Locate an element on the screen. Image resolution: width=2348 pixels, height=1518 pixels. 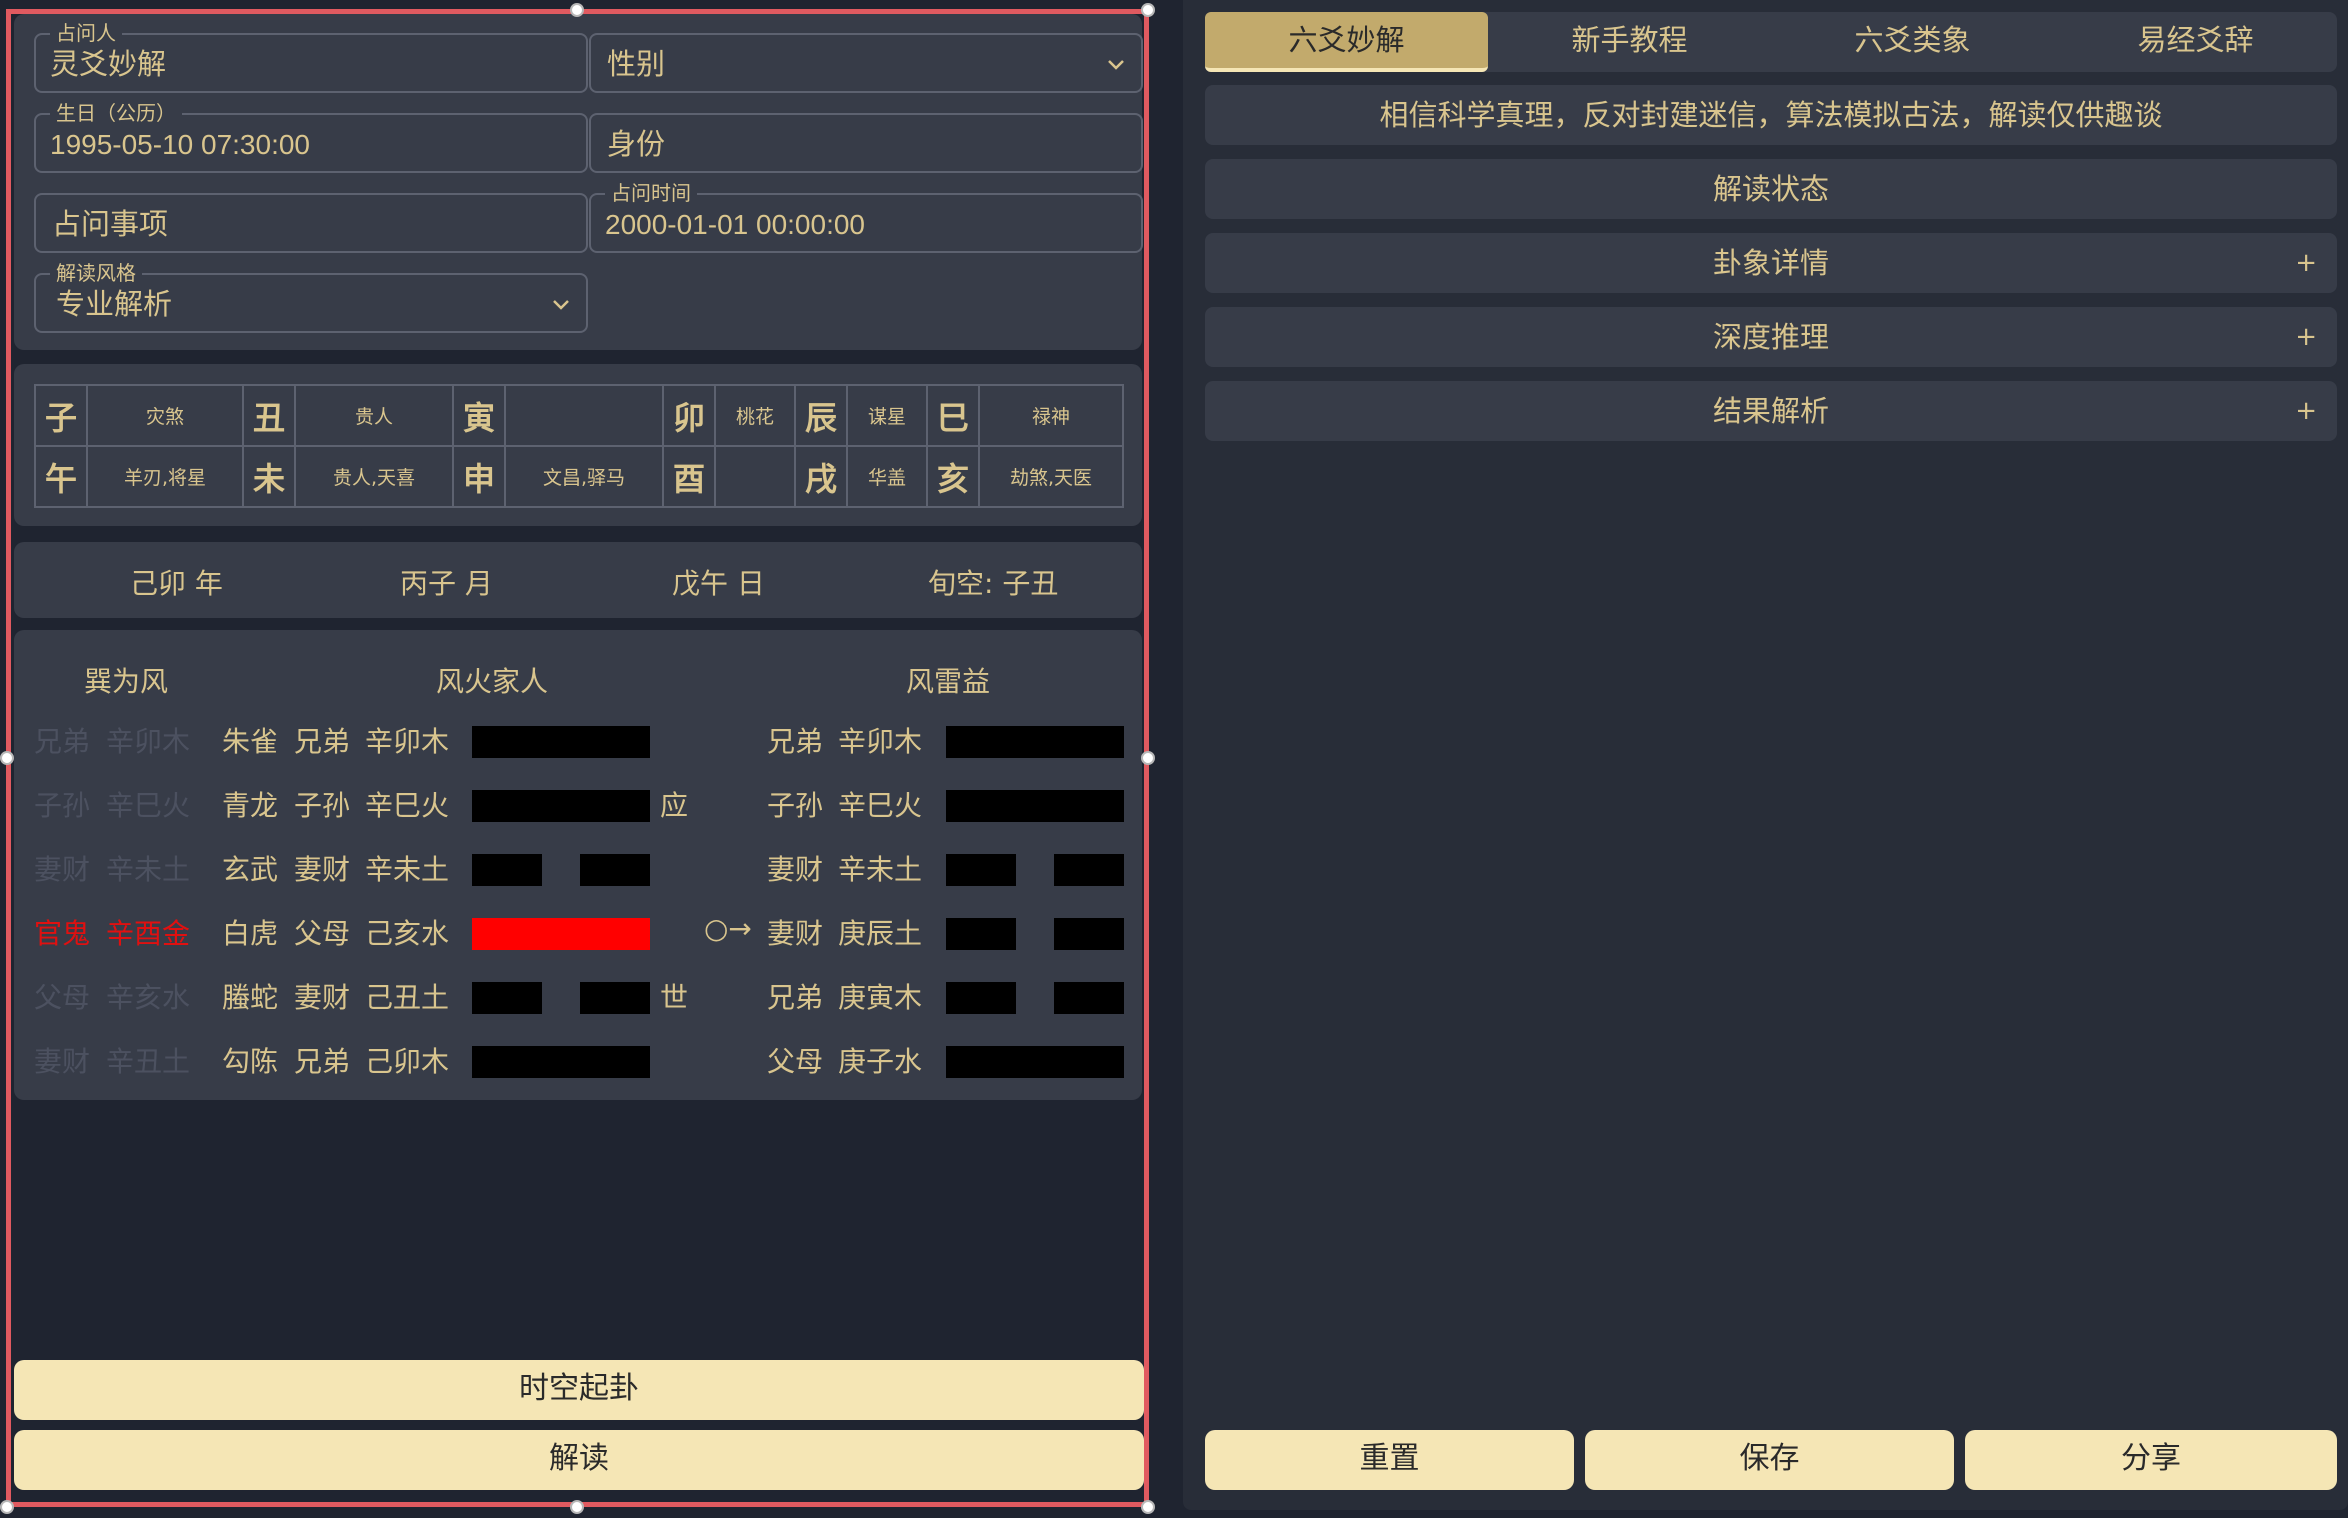
resize-handle-bottom-right is located at coordinates (1148, 1507).